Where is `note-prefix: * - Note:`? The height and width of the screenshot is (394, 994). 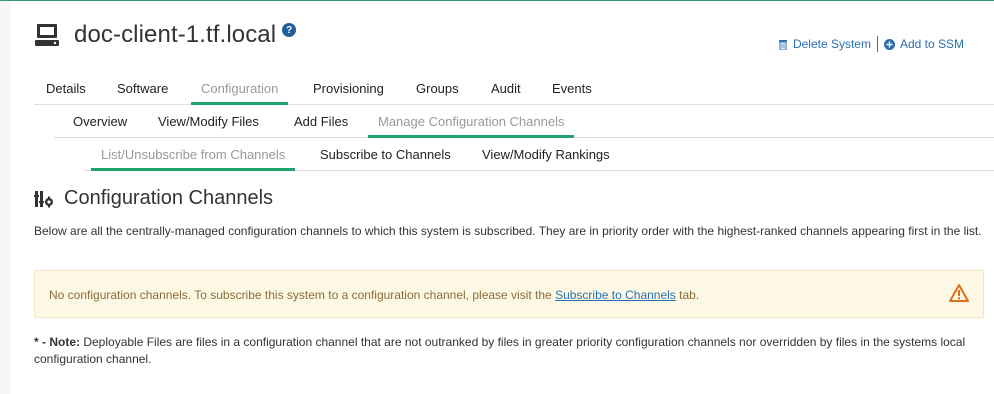 note-prefix: * - Note: is located at coordinates (57, 342).